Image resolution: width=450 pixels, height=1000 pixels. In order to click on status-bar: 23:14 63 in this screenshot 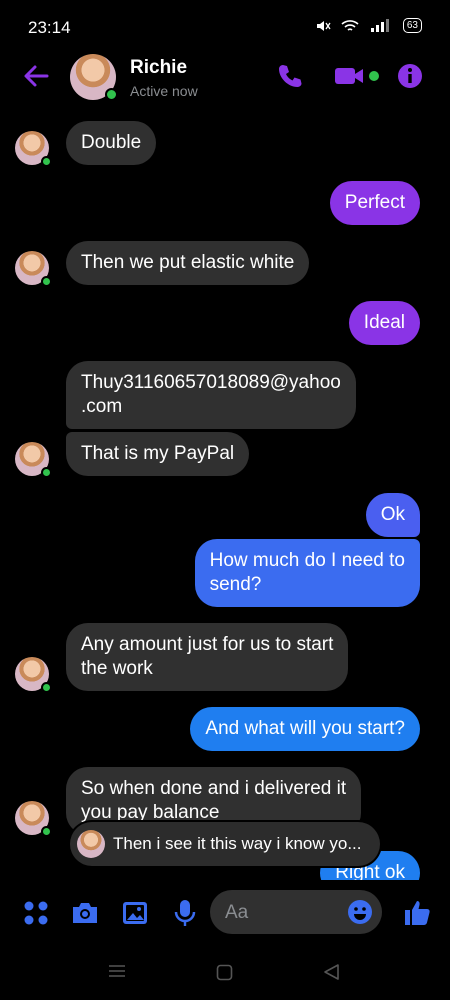, I will do `click(225, 28)`.